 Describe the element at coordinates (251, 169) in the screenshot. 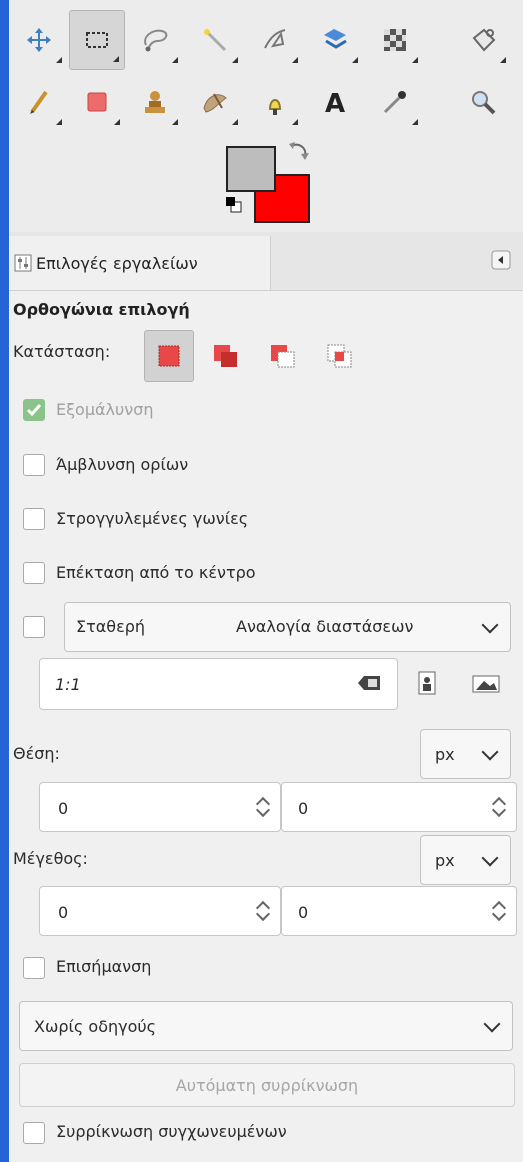

I see `foreground-color-swatch` at that location.